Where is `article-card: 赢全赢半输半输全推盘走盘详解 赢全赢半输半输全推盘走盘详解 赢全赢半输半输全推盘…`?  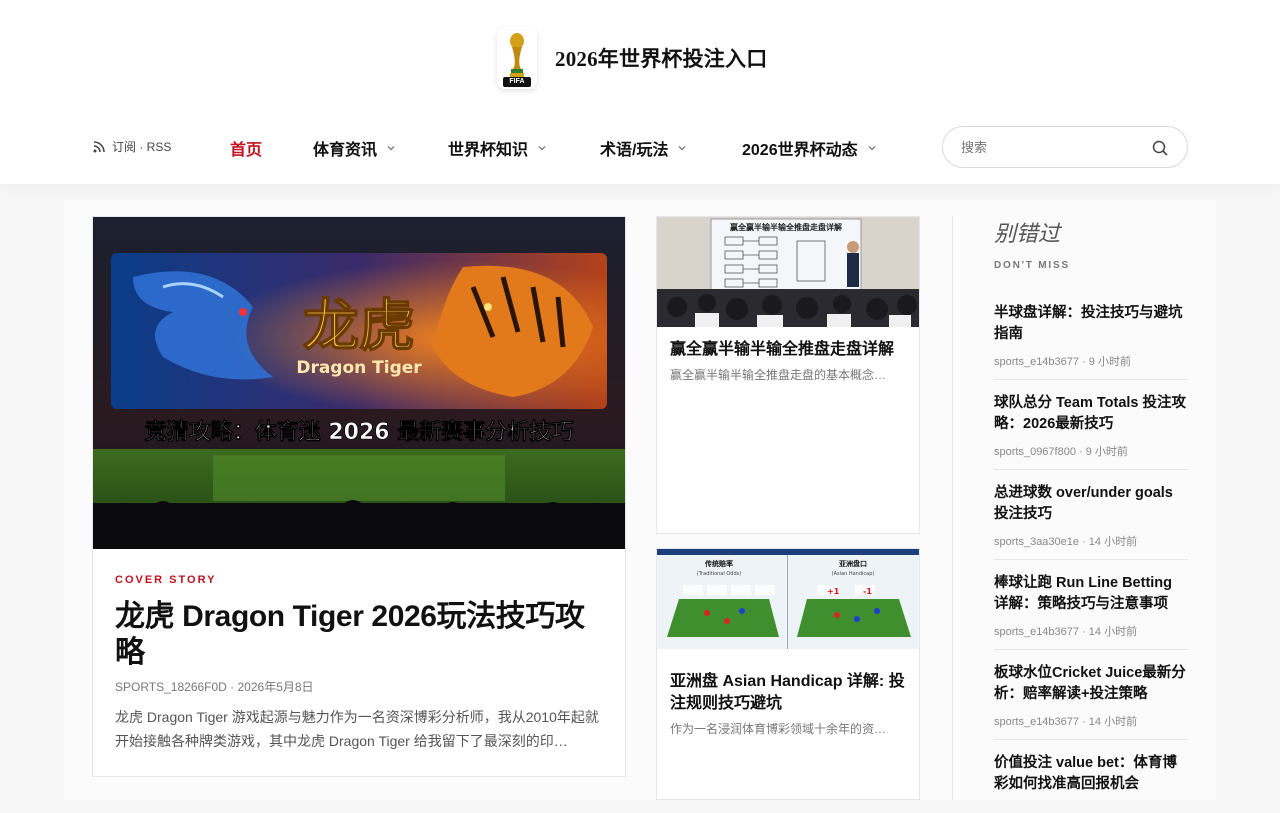 article-card: 赢全赢半输半输全推盘走盘详解 赢全赢半输半输全推盘走盘详解 赢全赢半输半输全推盘… is located at coordinates (788, 375).